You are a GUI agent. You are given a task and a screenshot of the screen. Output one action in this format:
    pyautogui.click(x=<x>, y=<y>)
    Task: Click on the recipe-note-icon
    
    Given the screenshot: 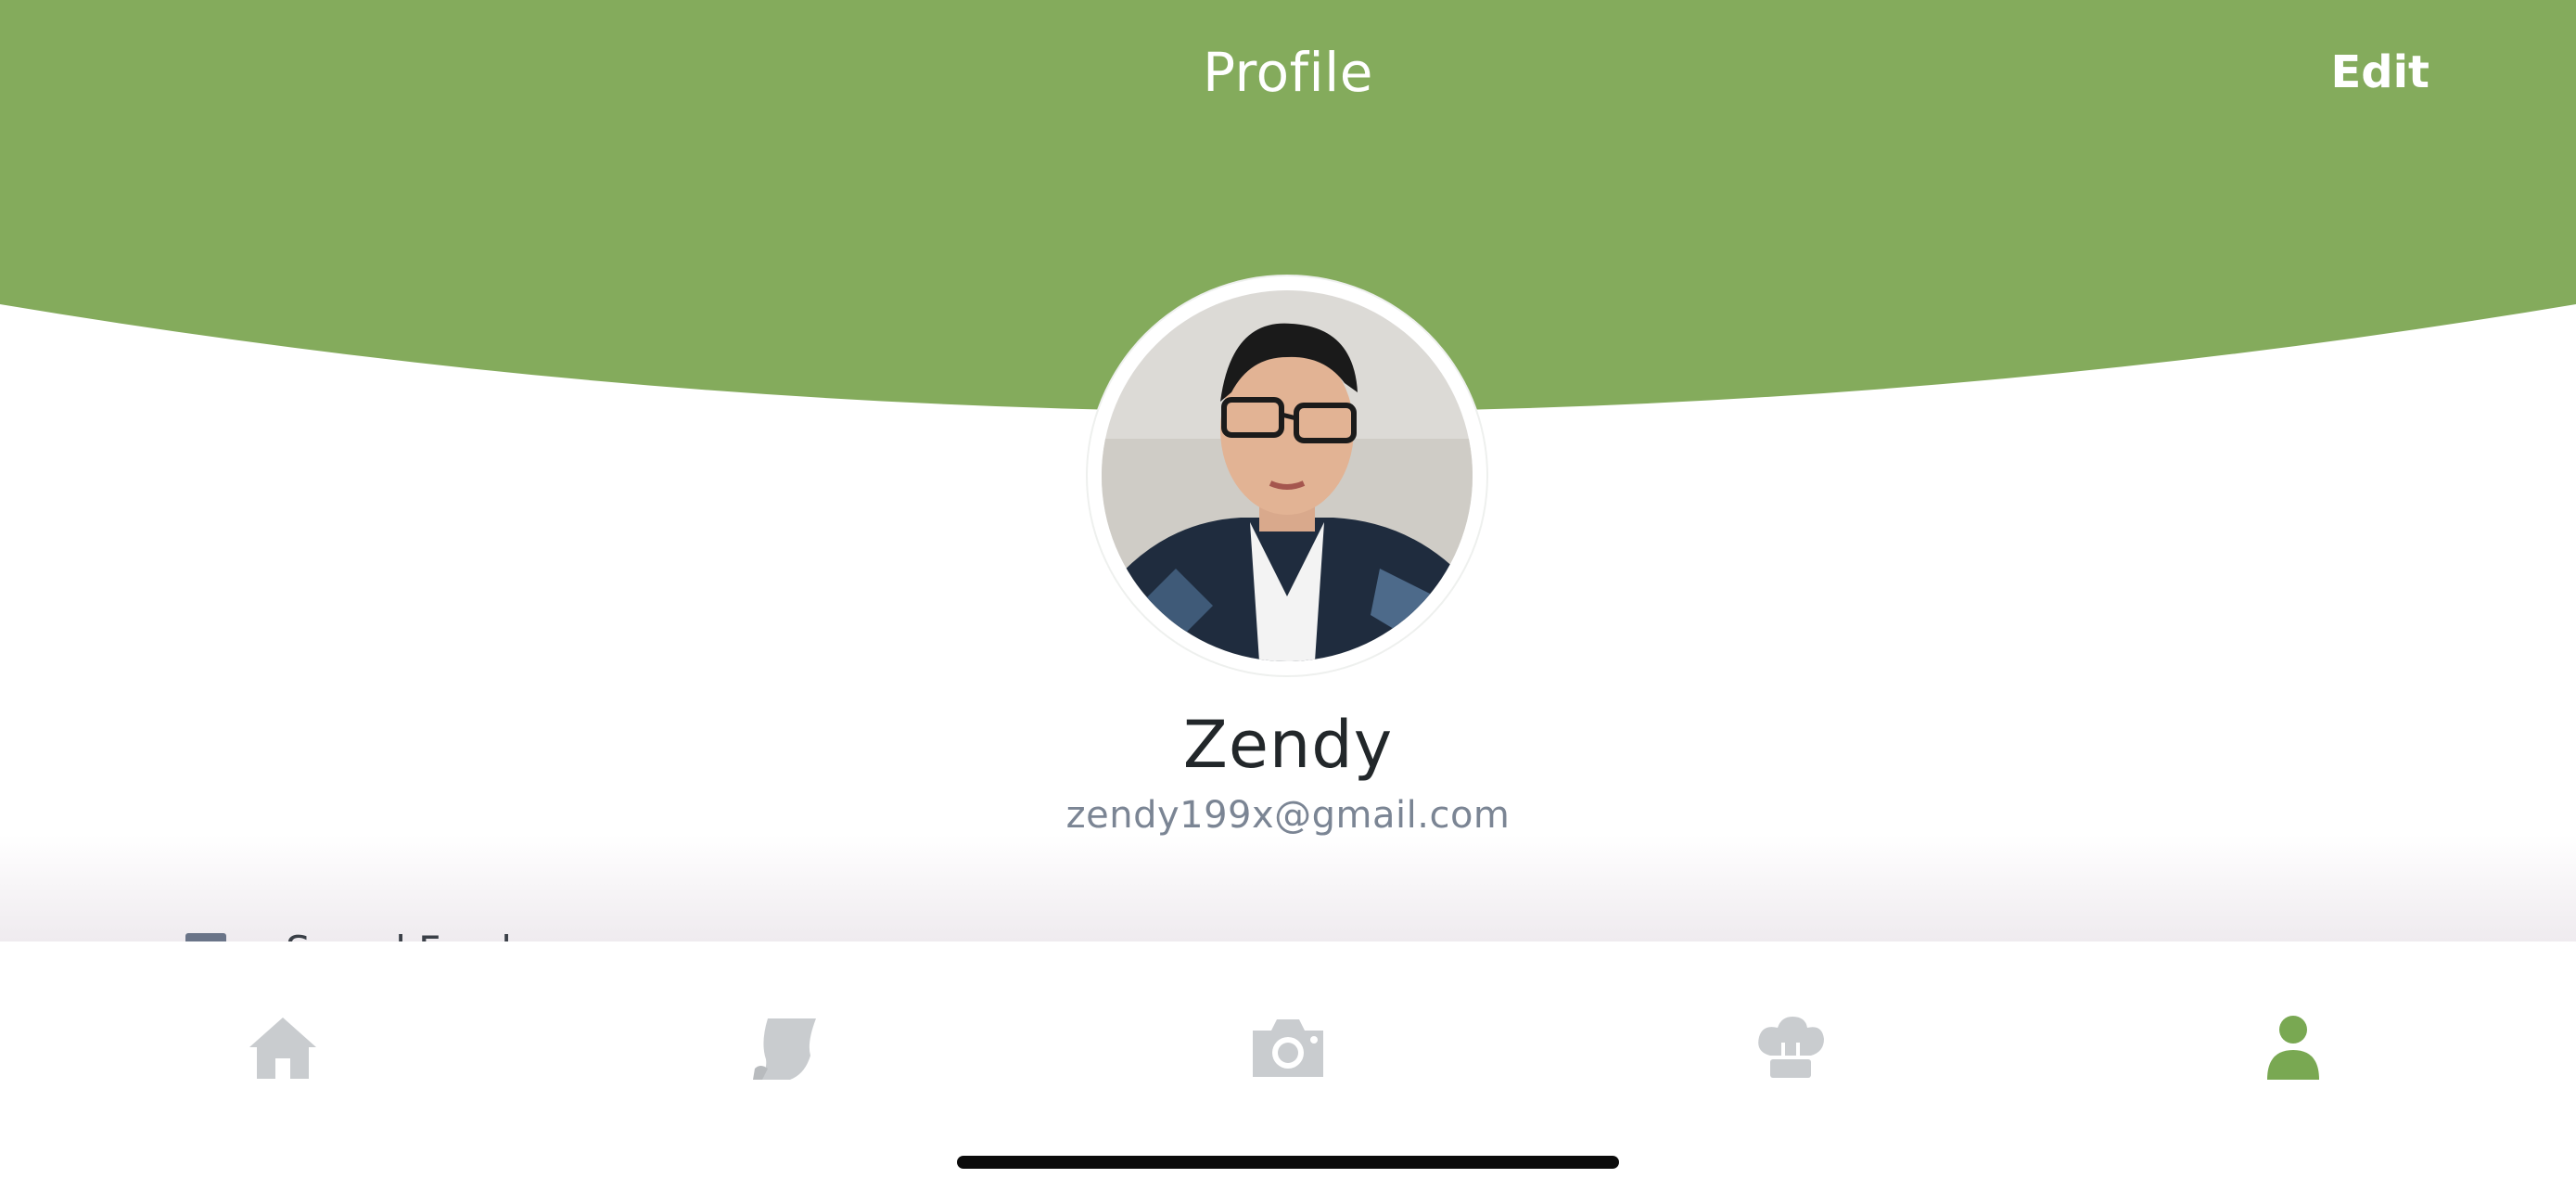 What is the action you would take?
    pyautogui.click(x=784, y=1049)
    